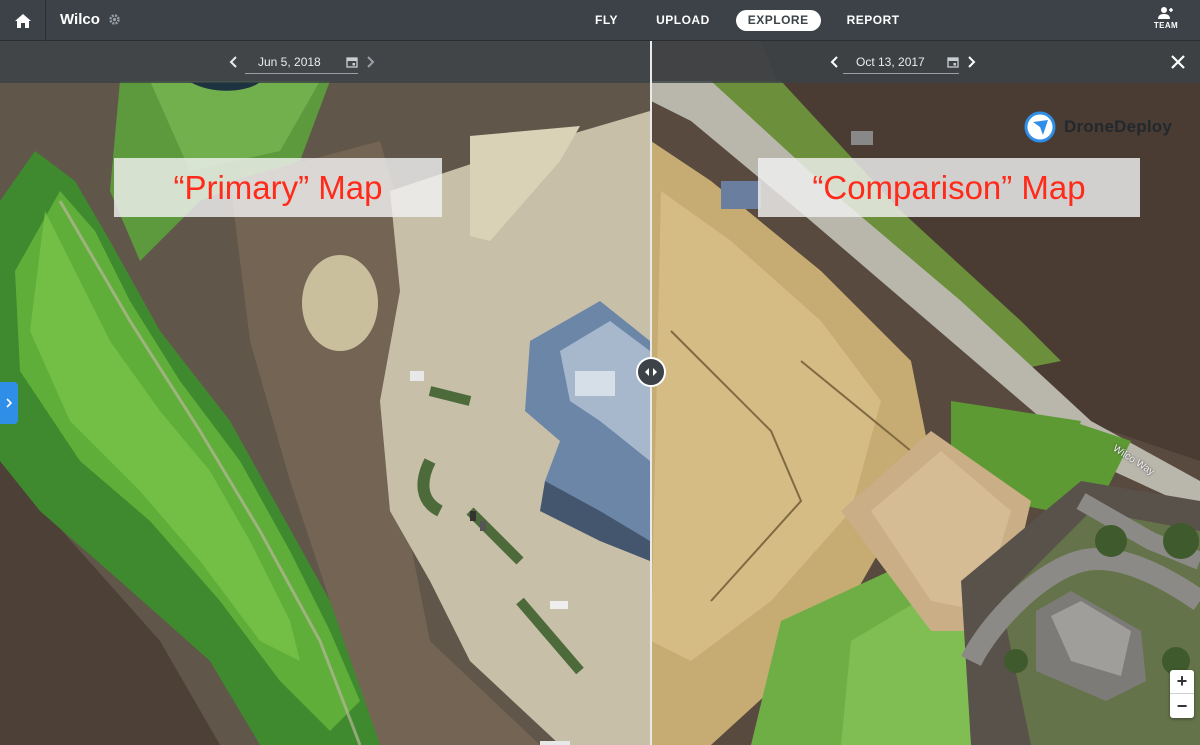 The image size is (1200, 745). I want to click on home-icon, so click(22, 20).